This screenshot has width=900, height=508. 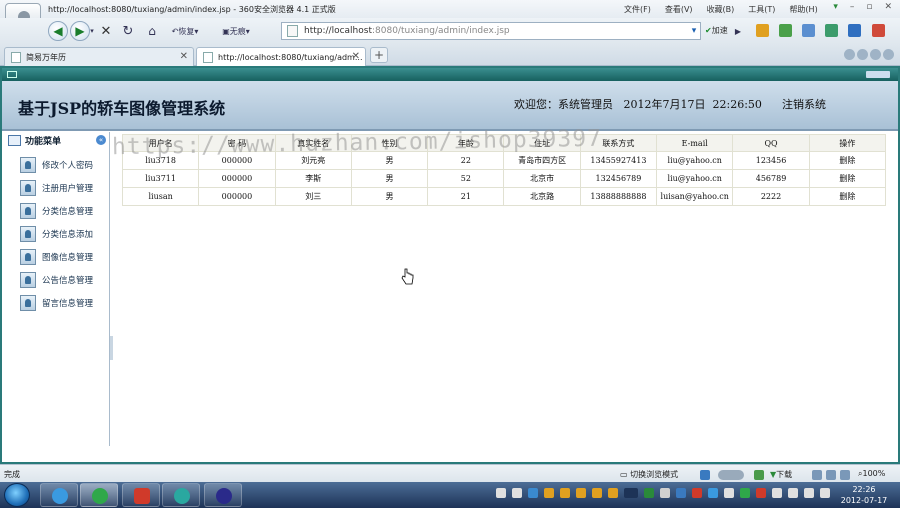 What do you see at coordinates (152, 31) in the screenshot?
I see `home-button: ⌂` at bounding box center [152, 31].